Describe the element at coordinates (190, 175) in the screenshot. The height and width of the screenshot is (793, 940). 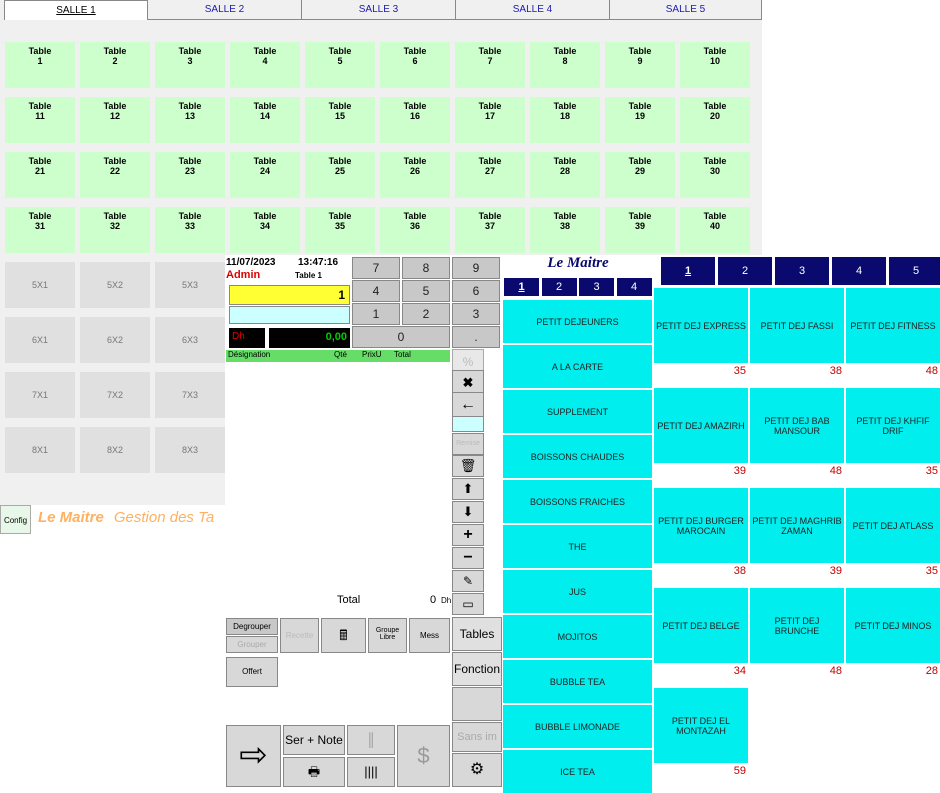
I see `table-button: Table 23` at that location.